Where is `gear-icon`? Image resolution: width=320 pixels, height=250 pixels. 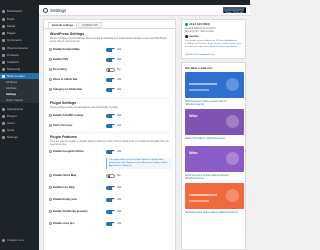
gear-icon is located at coordinates (45, 10).